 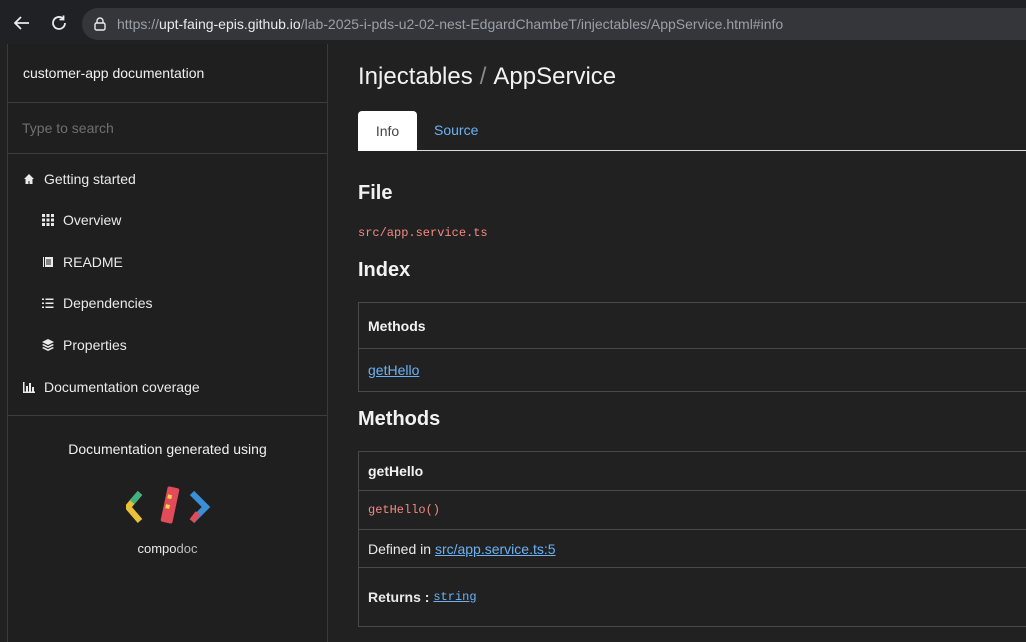 I want to click on index-heading: Index, so click(x=384, y=270).